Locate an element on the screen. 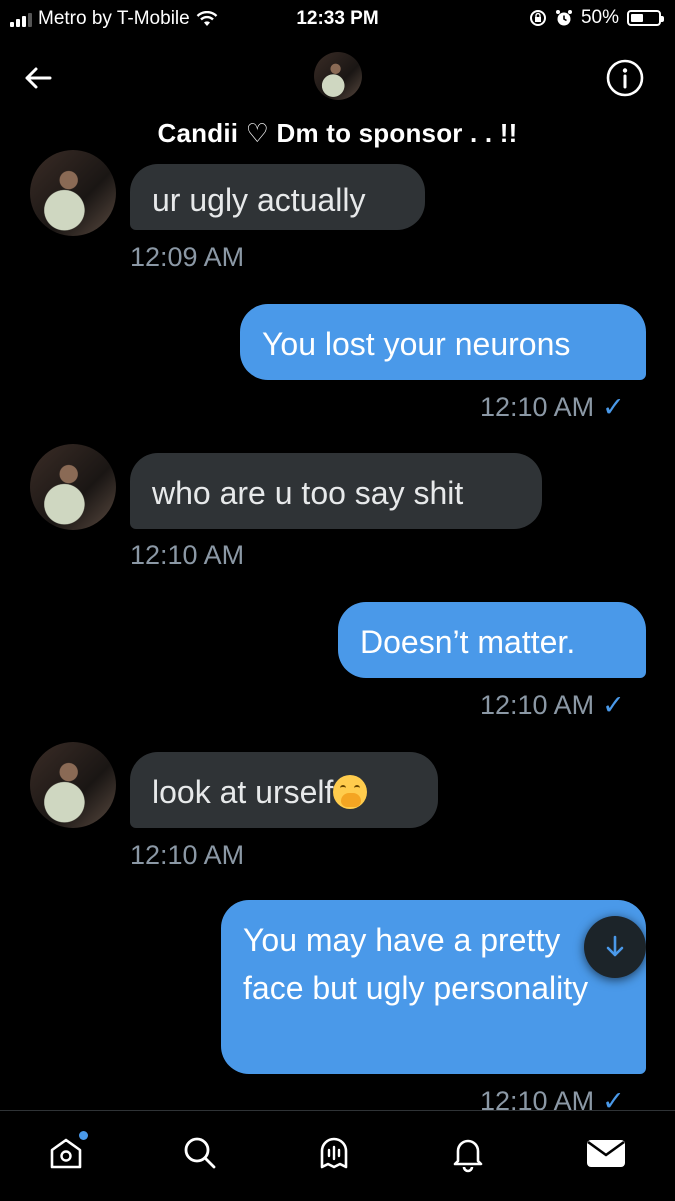 Image resolution: width=675 pixels, height=1201 pixels. back-arrow-icon is located at coordinates (38, 78).